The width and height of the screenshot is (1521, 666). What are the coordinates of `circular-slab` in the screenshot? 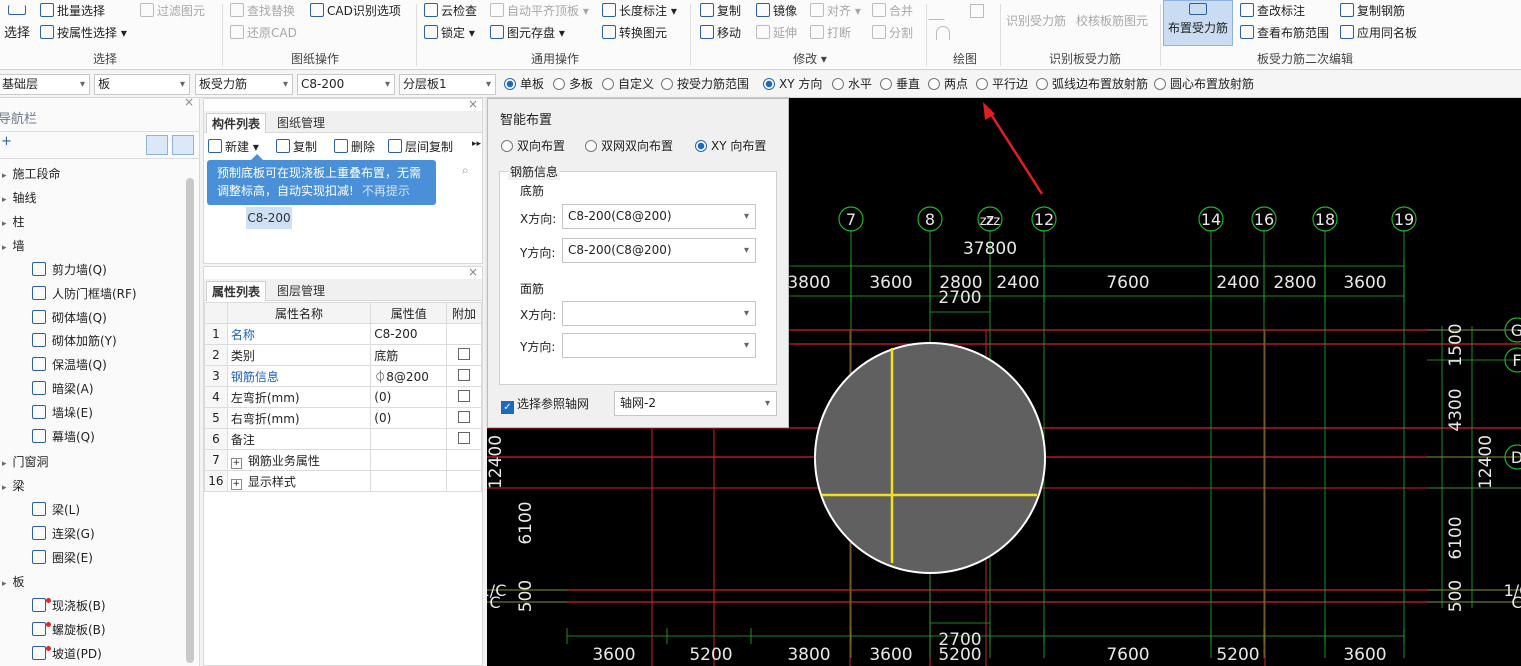 It's located at (930, 458).